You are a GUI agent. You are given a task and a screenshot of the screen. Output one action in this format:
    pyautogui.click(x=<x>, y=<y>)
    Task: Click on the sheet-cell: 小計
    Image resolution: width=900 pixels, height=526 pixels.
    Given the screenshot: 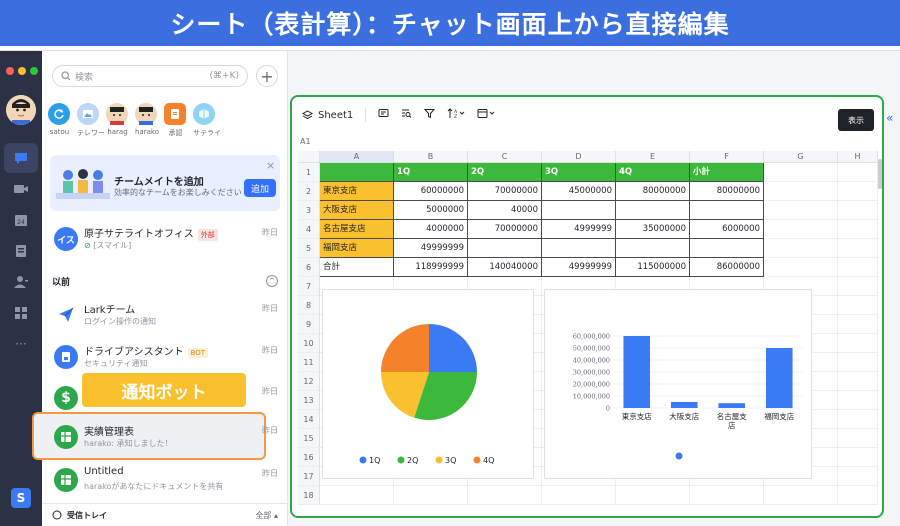 What is the action you would take?
    pyautogui.click(x=727, y=172)
    